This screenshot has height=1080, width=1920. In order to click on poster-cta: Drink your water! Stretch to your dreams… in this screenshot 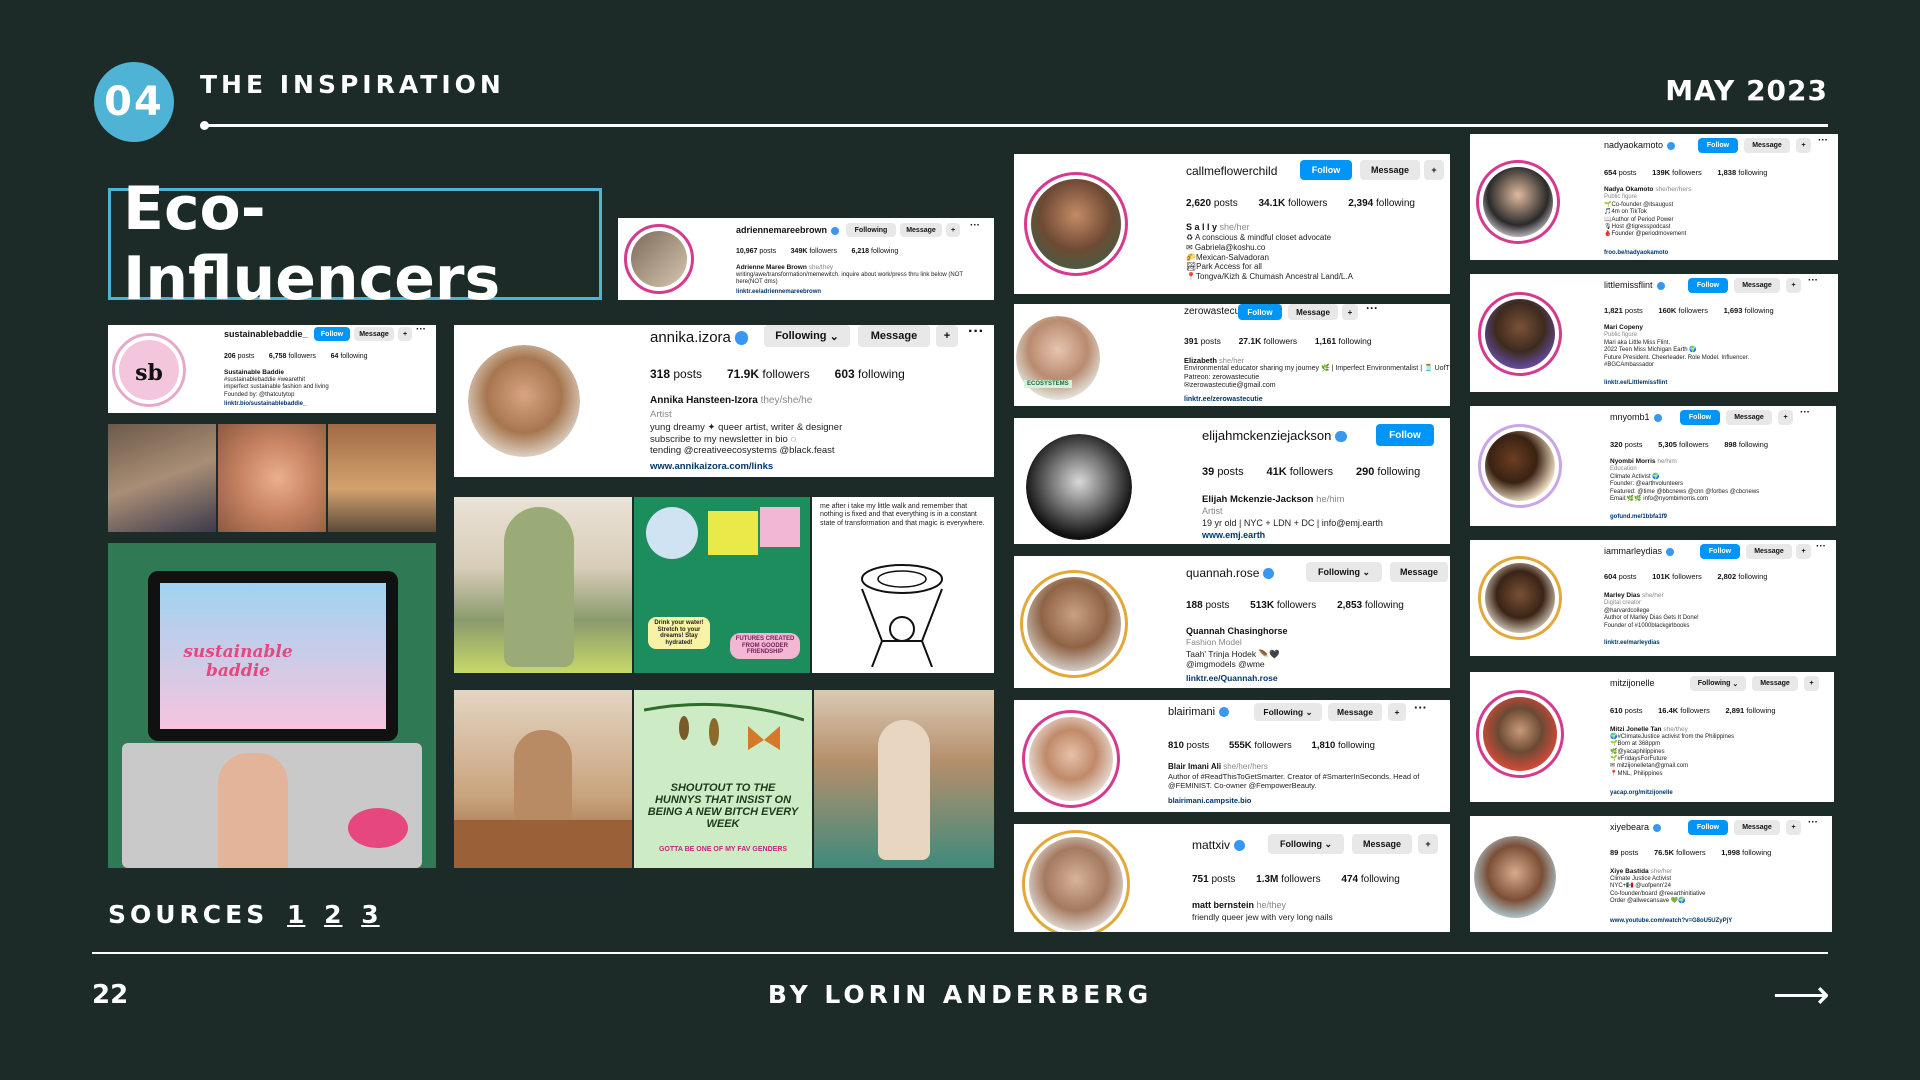, I will do `click(679, 633)`.